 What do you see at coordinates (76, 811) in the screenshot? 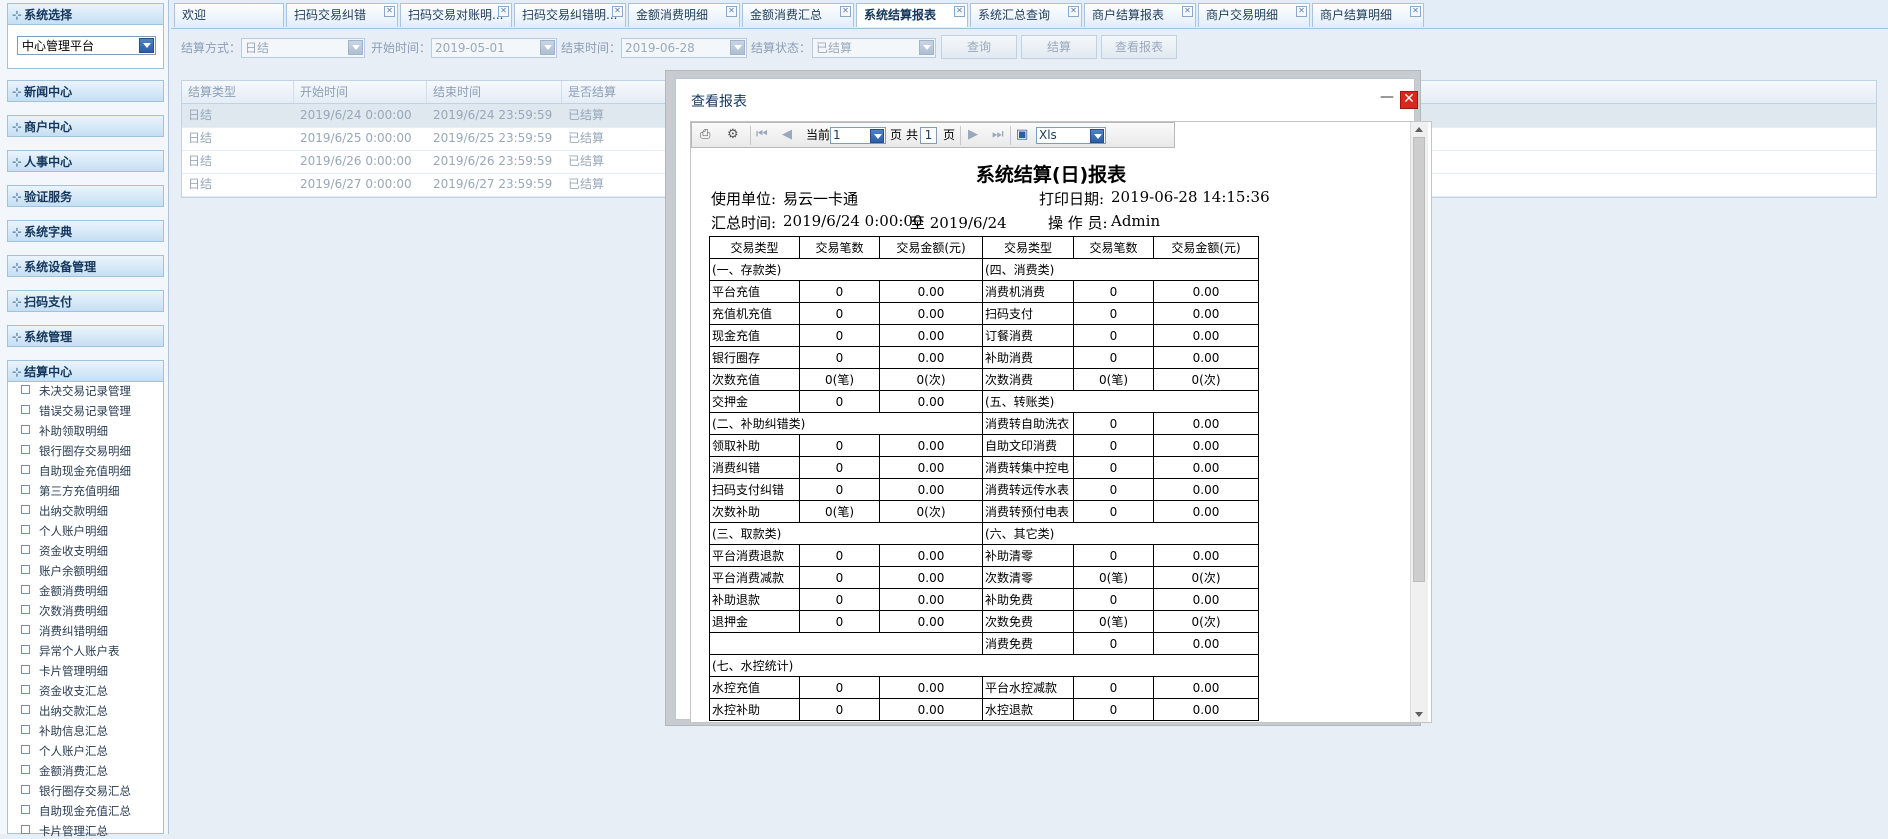
I see `tree-item: 自助现金充值汇总` at bounding box center [76, 811].